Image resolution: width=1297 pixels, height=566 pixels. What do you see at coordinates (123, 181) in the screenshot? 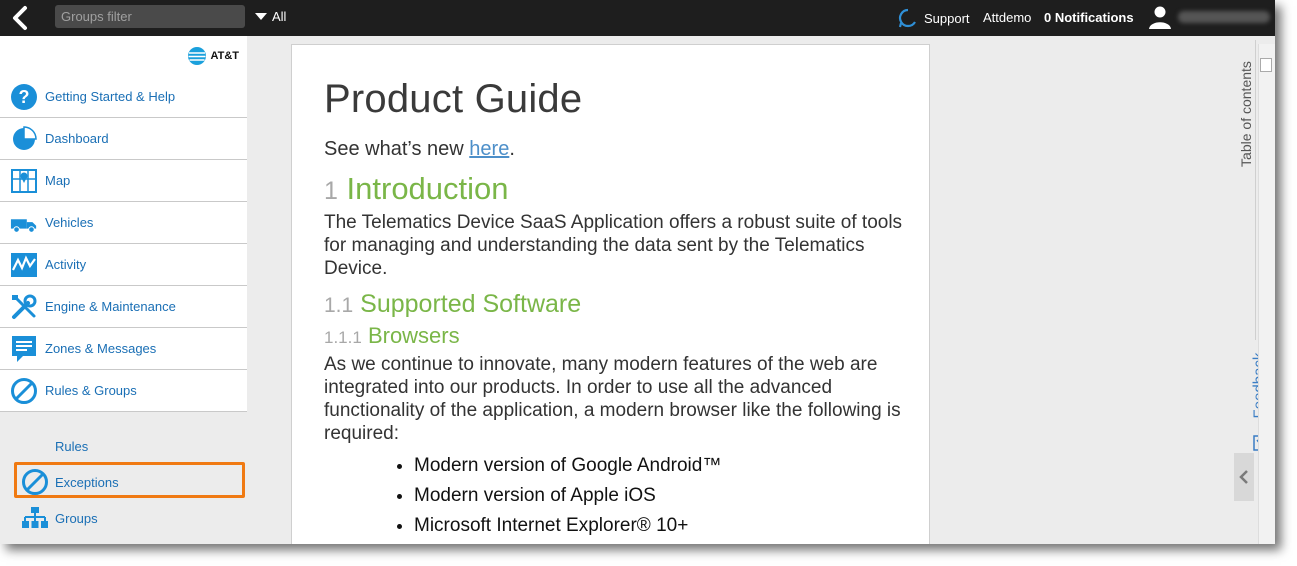
I see `sidebar-item-map: Map` at bounding box center [123, 181].